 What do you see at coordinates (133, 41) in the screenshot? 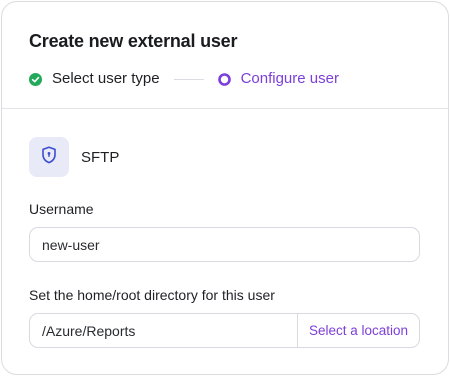
I see `dialog-title: Create new external user` at bounding box center [133, 41].